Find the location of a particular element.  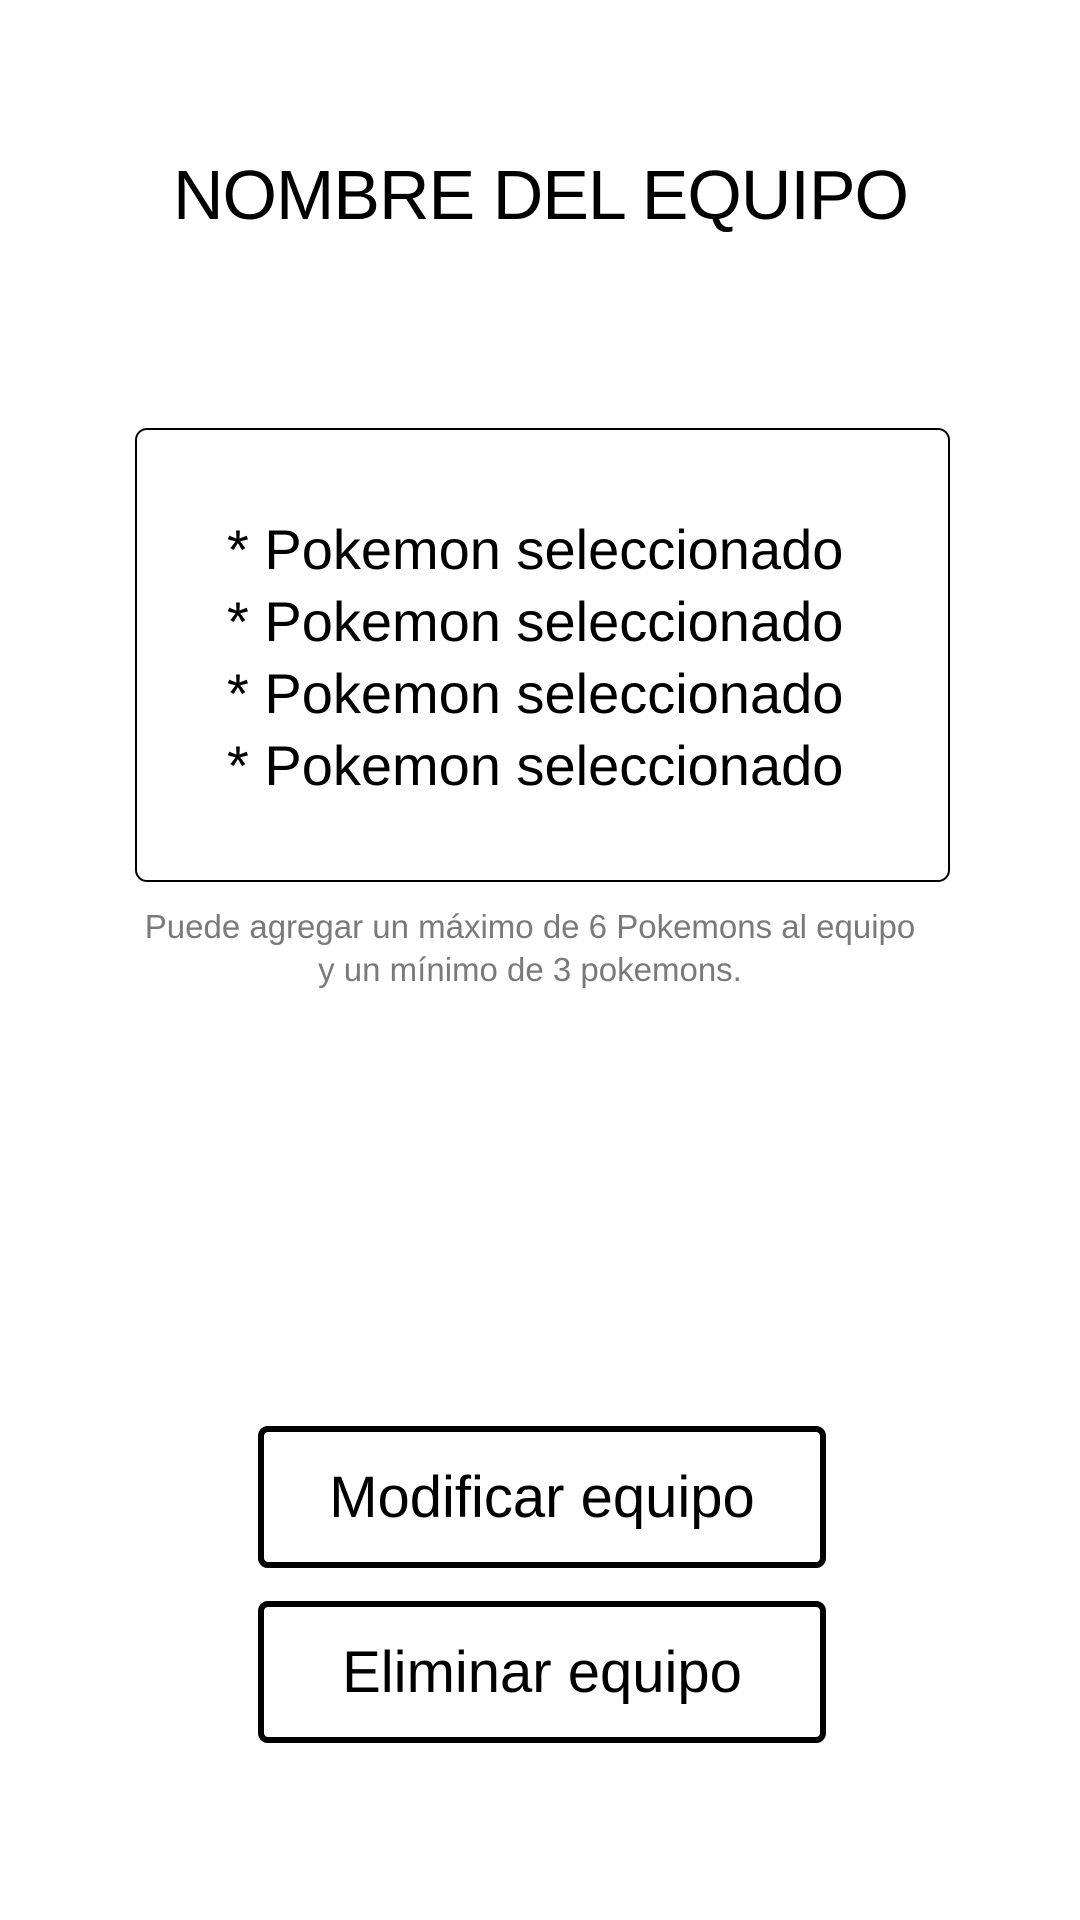

team-name-title: NOMBRE DEL EQUIPO is located at coordinates (541, 195).